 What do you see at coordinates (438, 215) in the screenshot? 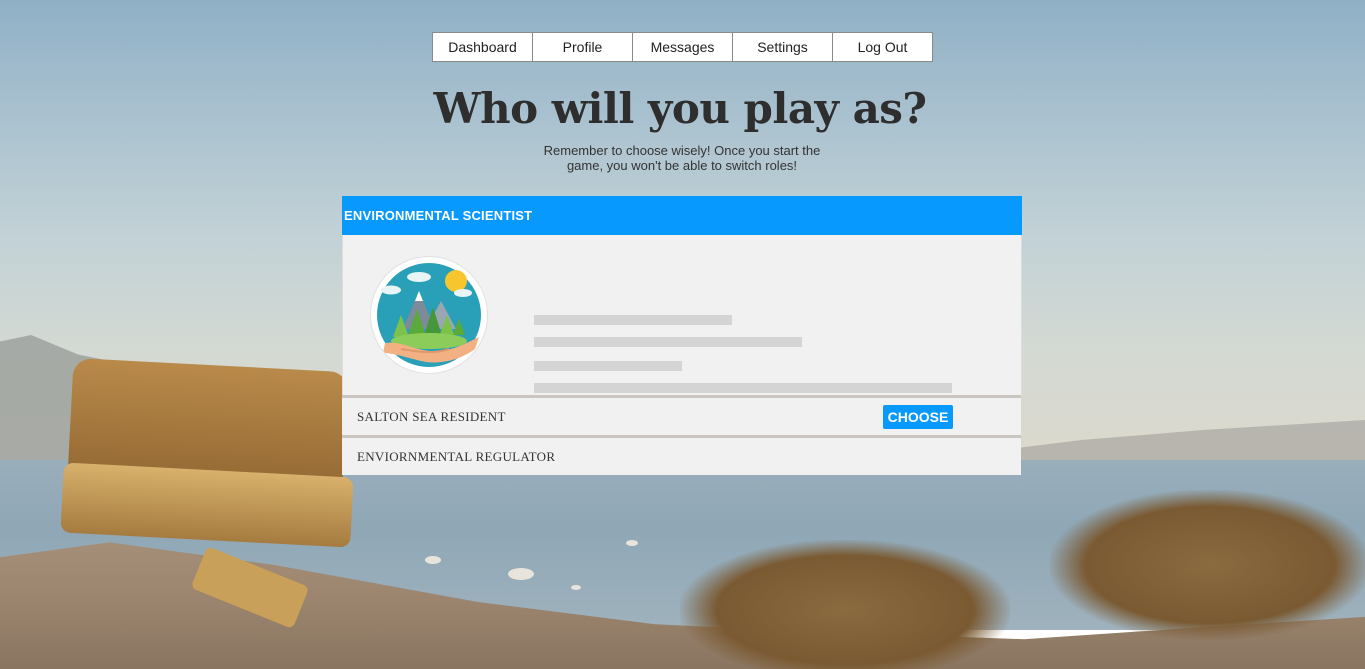
I see `role-title: ENVIRONMENTAL SCIENTIST` at bounding box center [438, 215].